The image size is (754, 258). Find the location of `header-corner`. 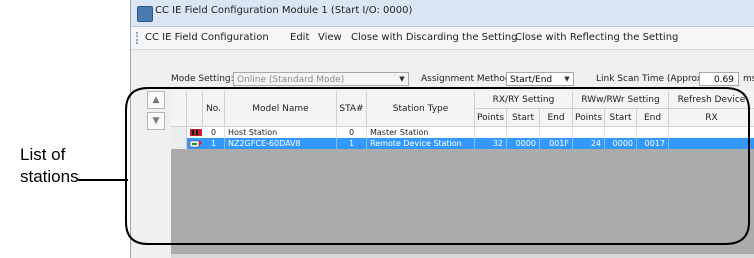

header-corner is located at coordinates (179, 109).